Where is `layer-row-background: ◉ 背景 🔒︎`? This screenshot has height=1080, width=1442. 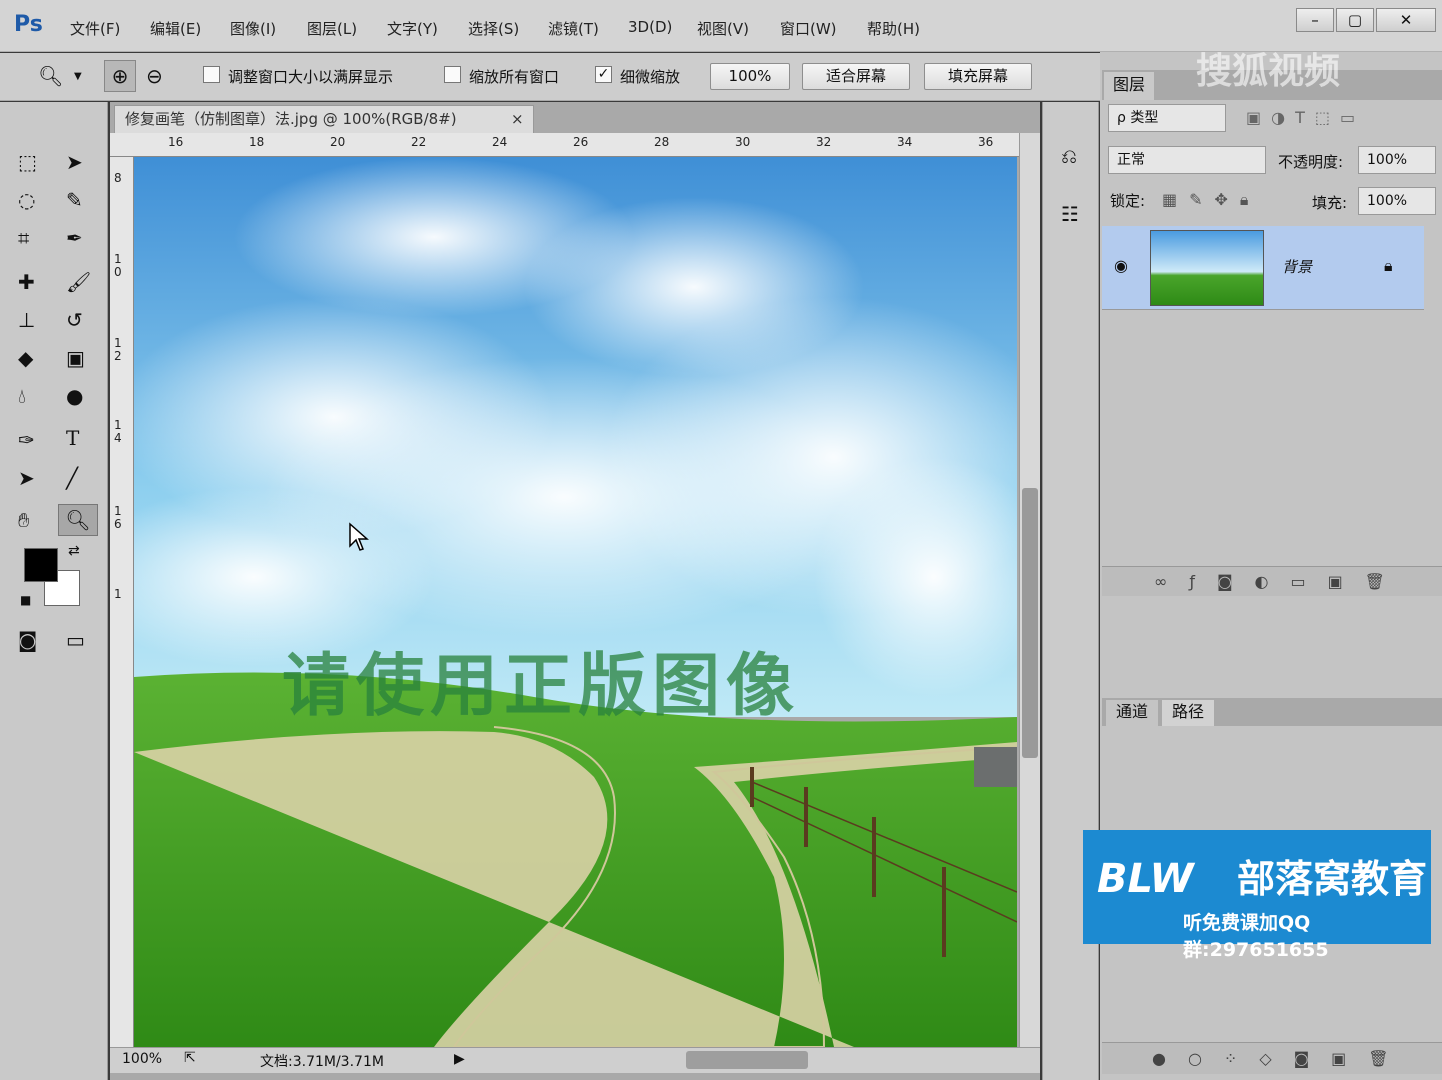
layer-row-background: ◉ 背景 🔒︎ is located at coordinates (1263, 268).